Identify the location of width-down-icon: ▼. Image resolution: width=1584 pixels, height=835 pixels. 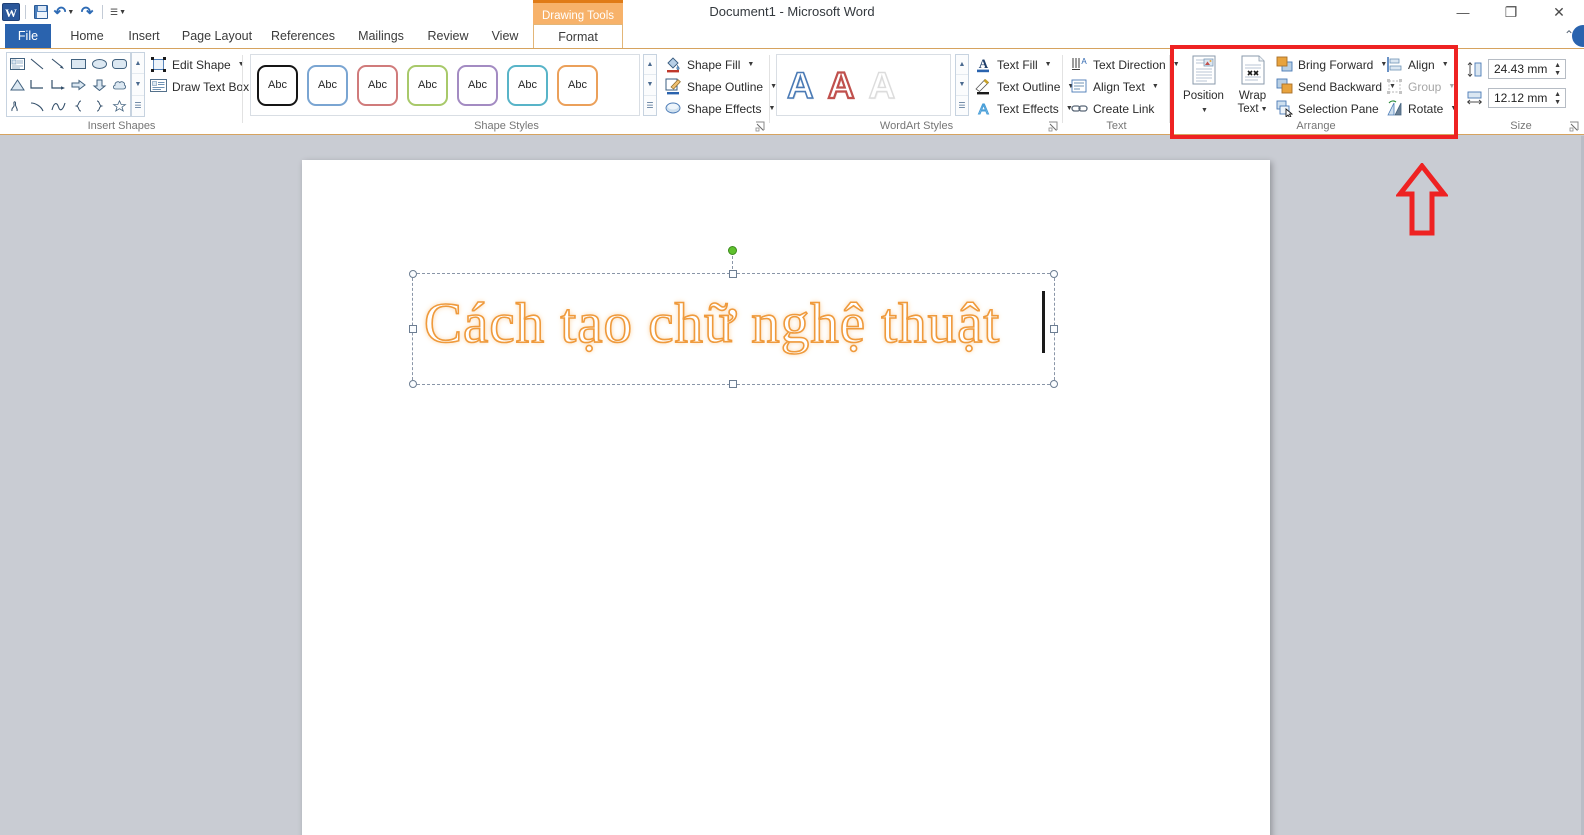
(1557, 103).